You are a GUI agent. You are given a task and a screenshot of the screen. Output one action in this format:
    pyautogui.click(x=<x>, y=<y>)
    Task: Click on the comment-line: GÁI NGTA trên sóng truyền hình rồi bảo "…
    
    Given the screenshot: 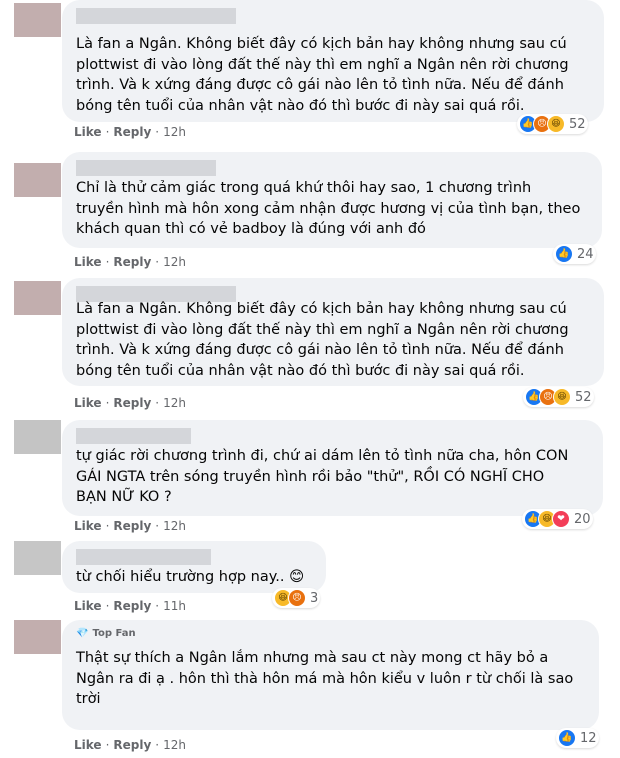 What is the action you would take?
    pyautogui.click(x=310, y=476)
    